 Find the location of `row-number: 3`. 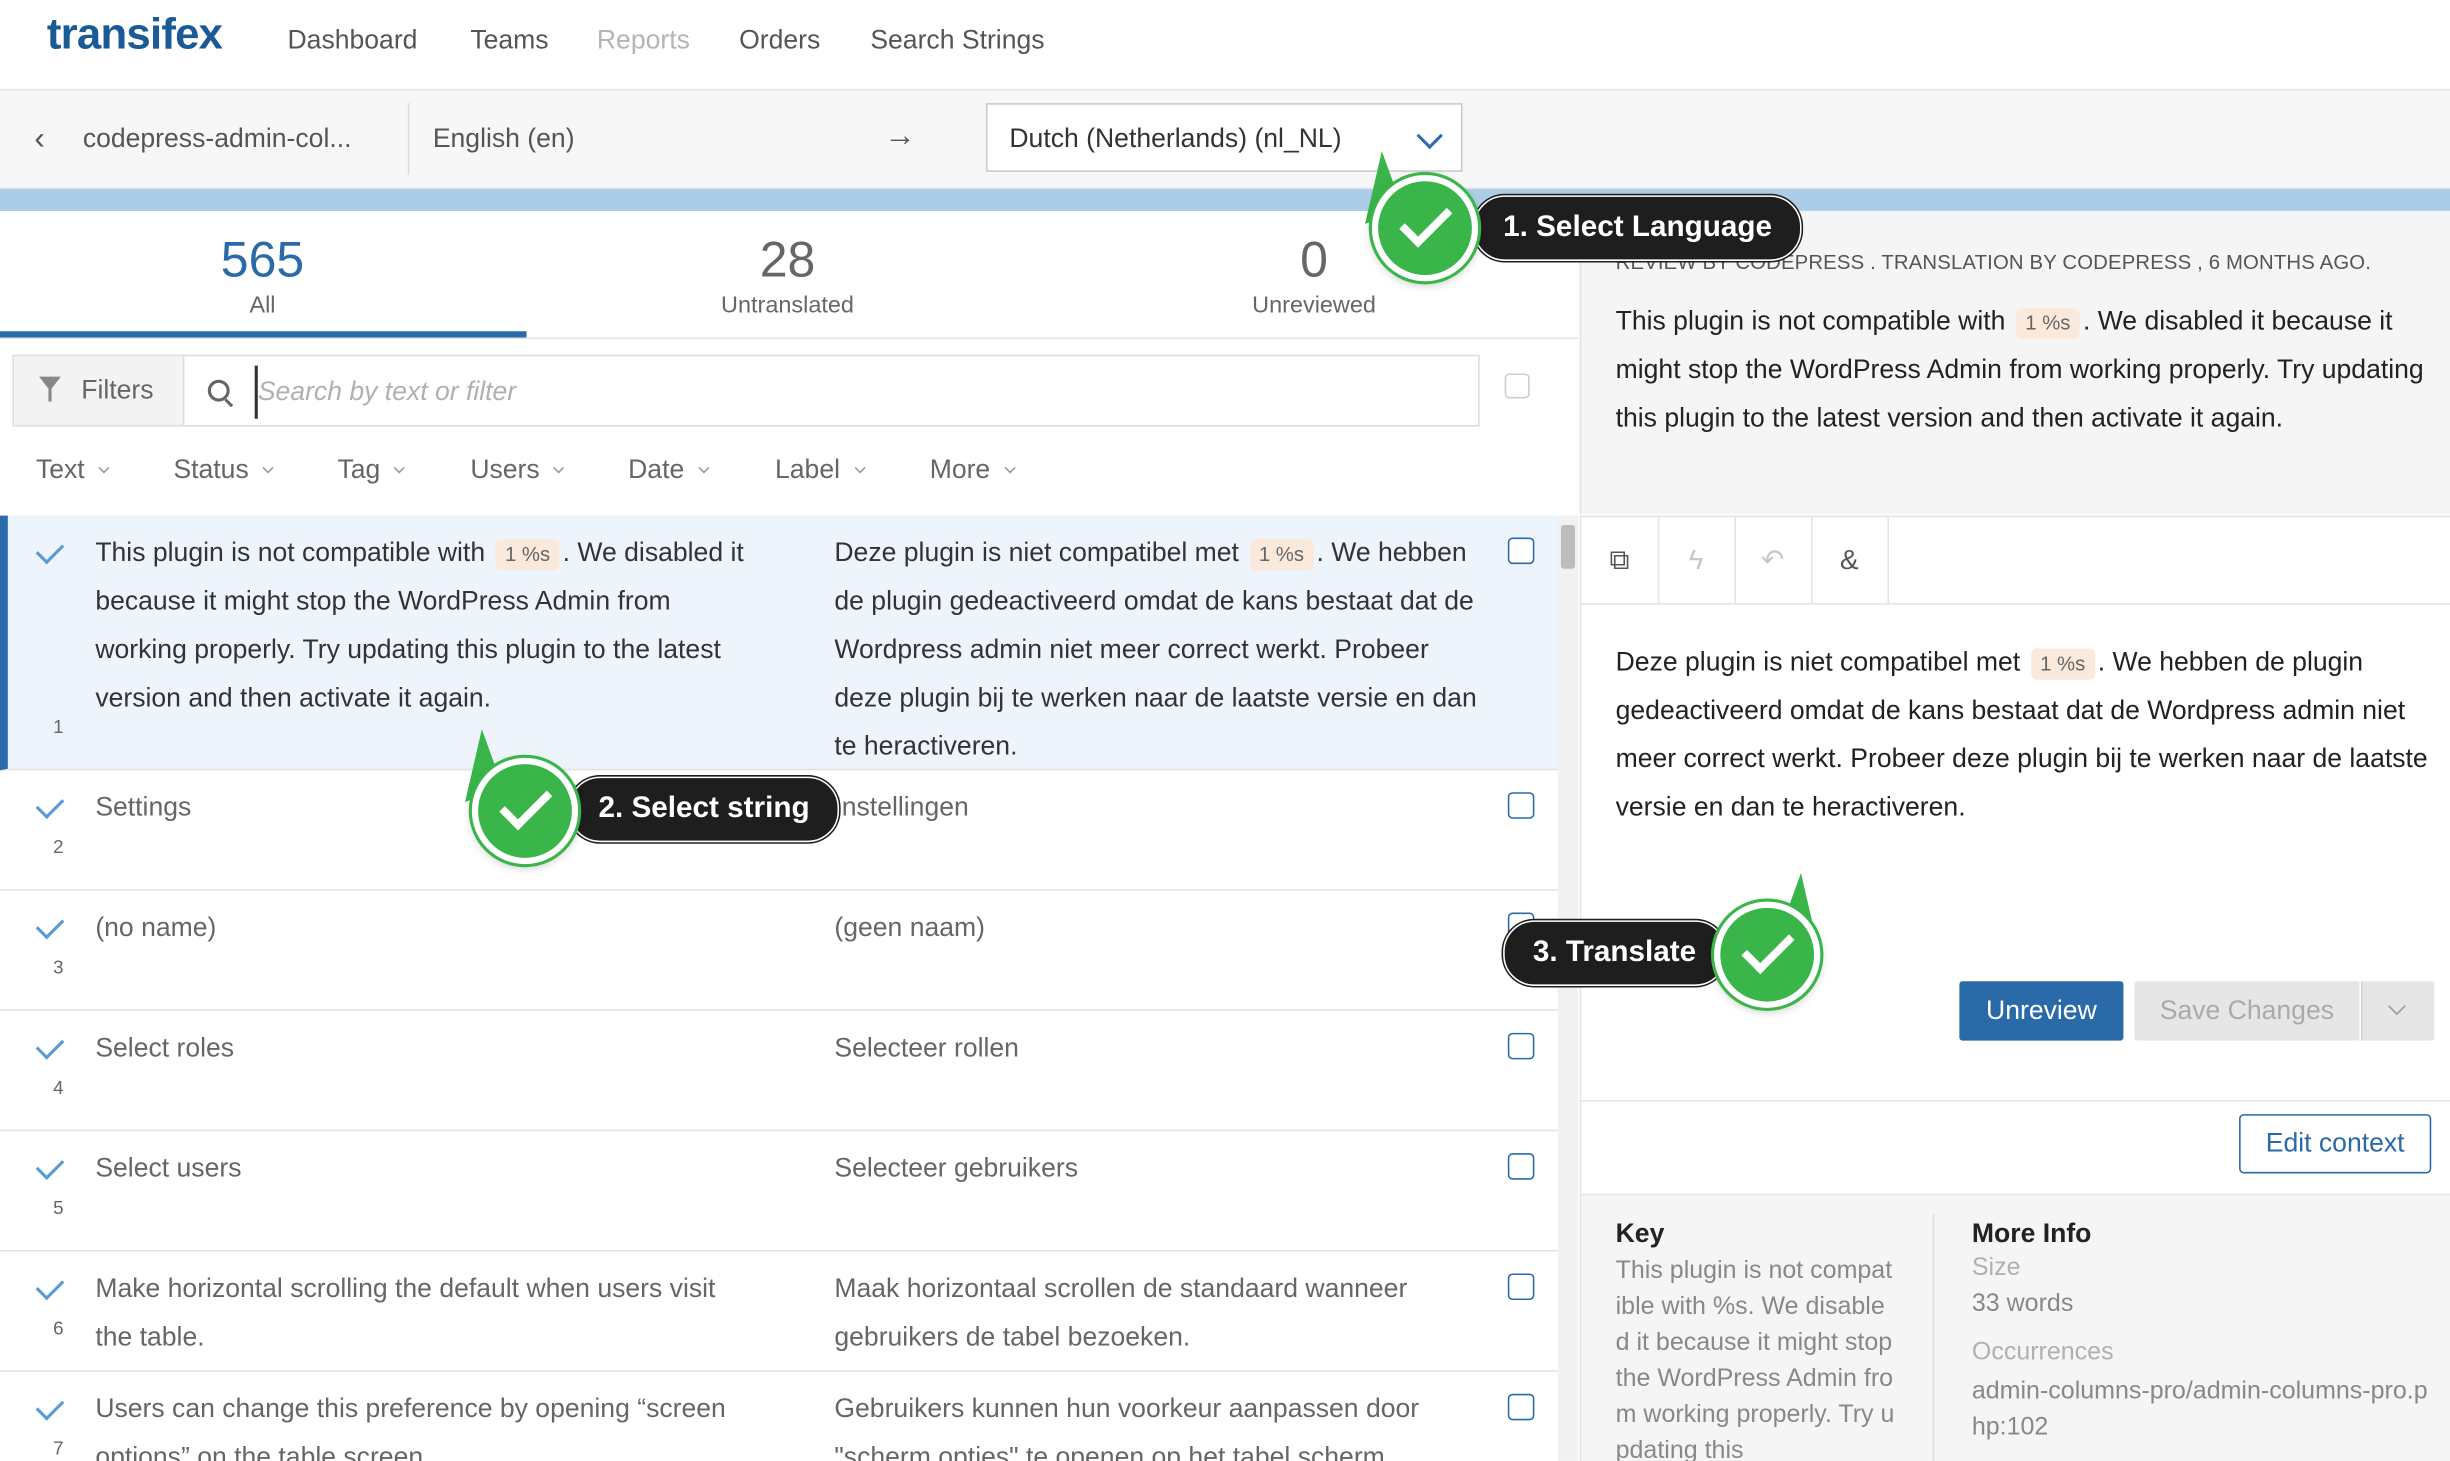

row-number: 3 is located at coordinates (58, 967).